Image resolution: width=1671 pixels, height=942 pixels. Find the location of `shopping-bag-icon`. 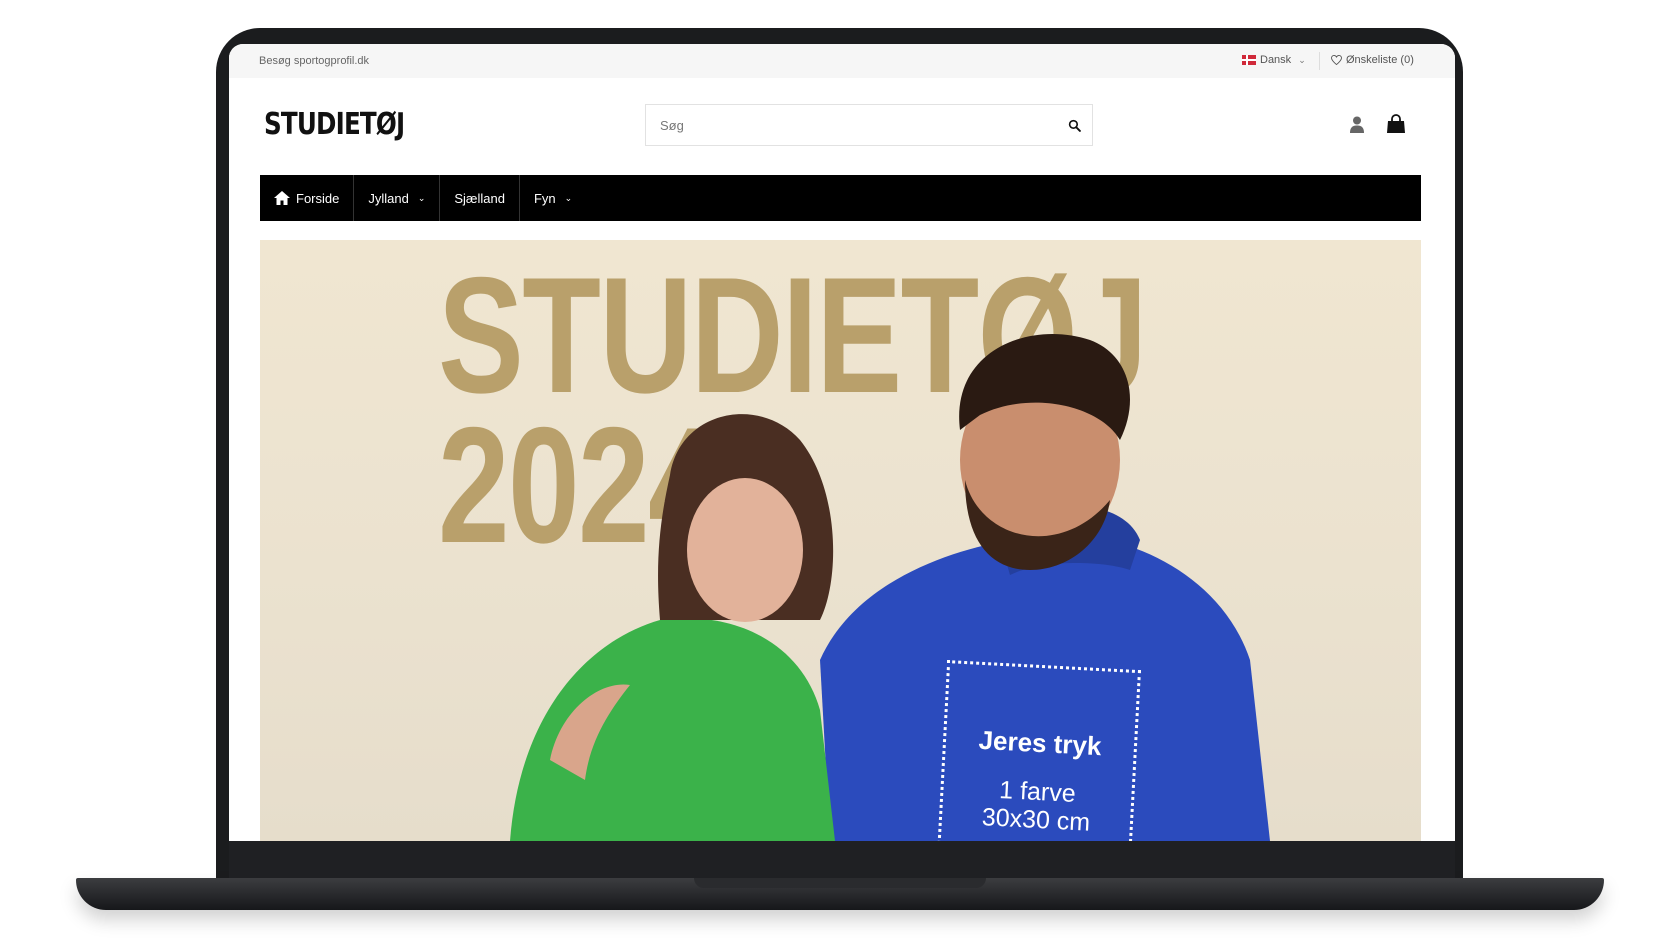

shopping-bag-icon is located at coordinates (1396, 123).